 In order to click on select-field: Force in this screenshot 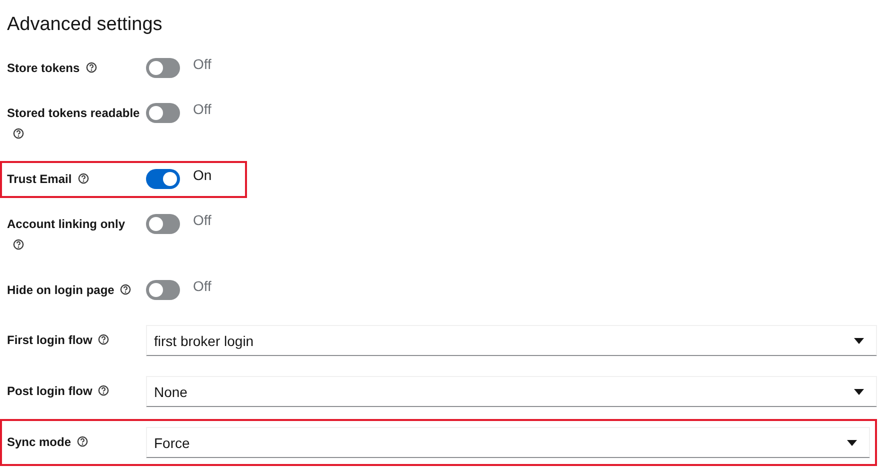, I will do `click(508, 442)`.